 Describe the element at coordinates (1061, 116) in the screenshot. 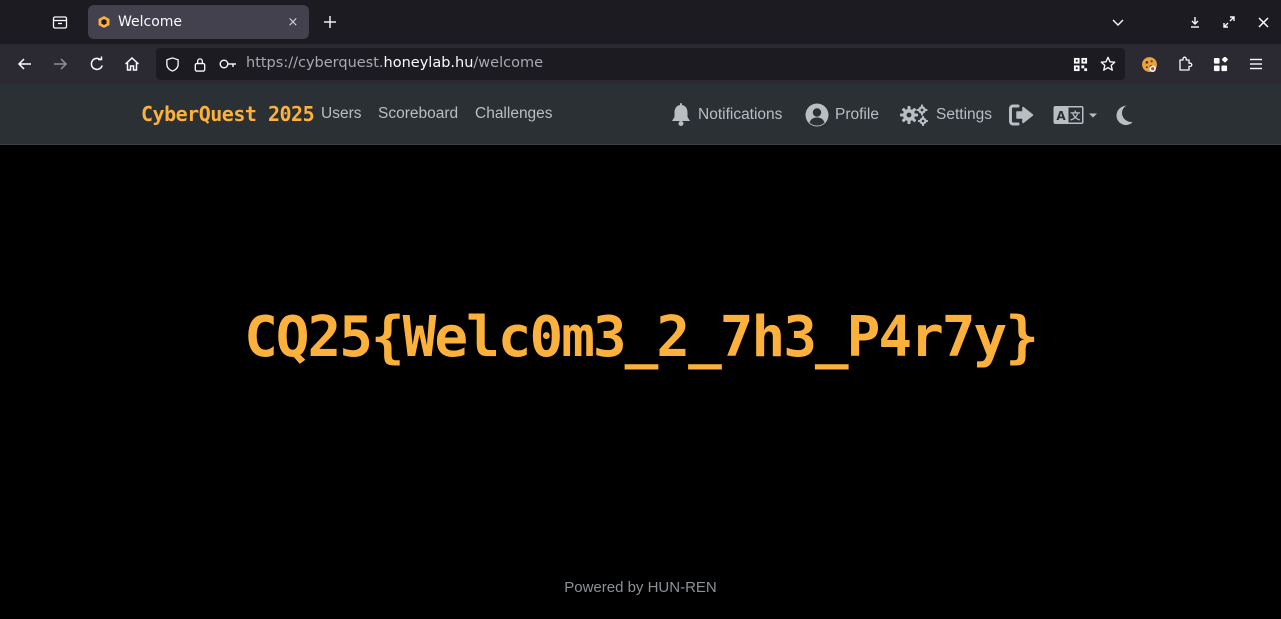

I see `svg-text: A` at that location.